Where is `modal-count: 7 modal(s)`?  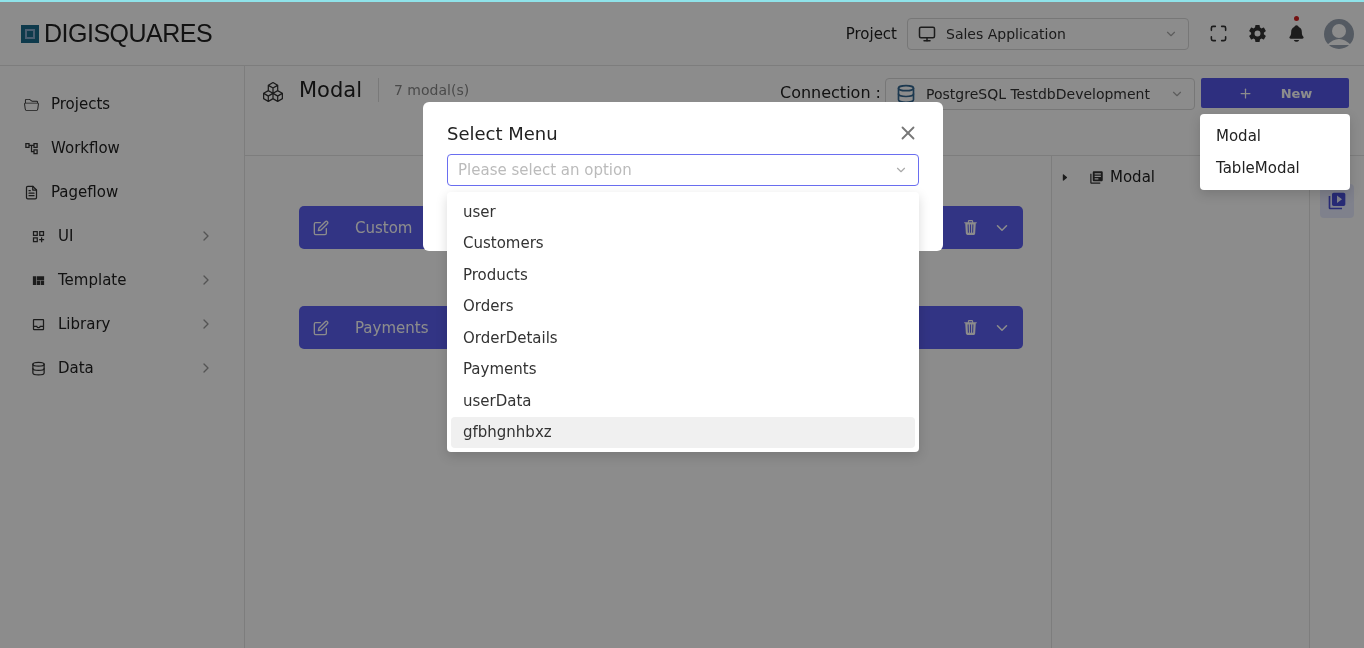 modal-count: 7 modal(s) is located at coordinates (432, 90).